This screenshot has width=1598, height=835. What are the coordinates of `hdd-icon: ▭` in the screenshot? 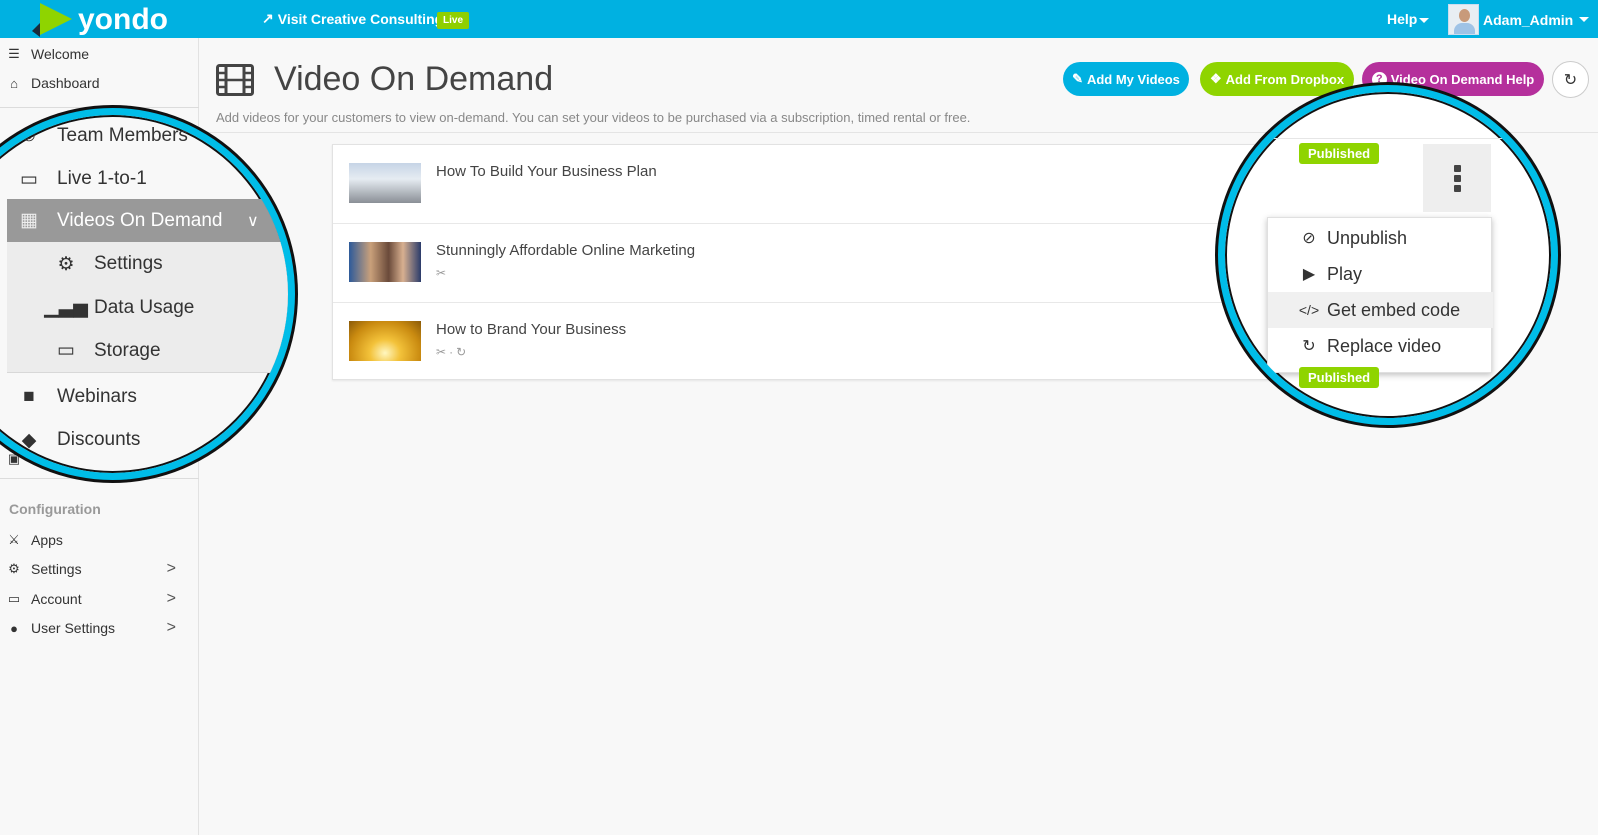 It's located at (66, 350).